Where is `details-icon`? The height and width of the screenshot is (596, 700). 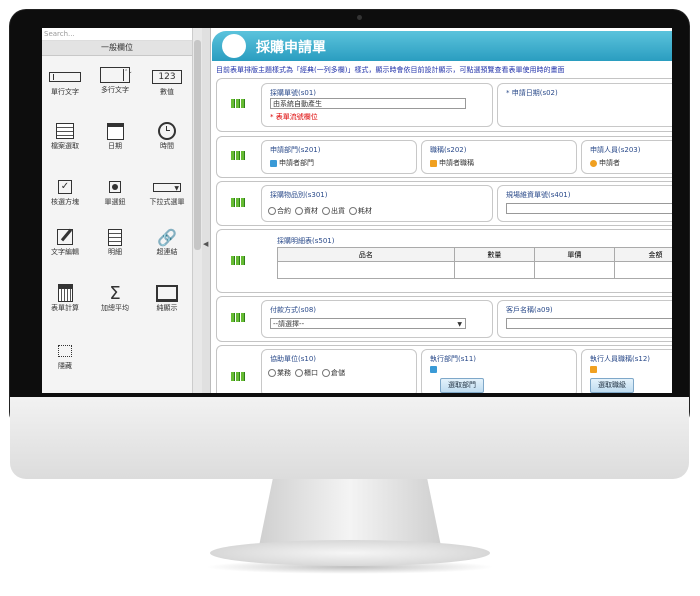
details-icon is located at coordinates (115, 237).